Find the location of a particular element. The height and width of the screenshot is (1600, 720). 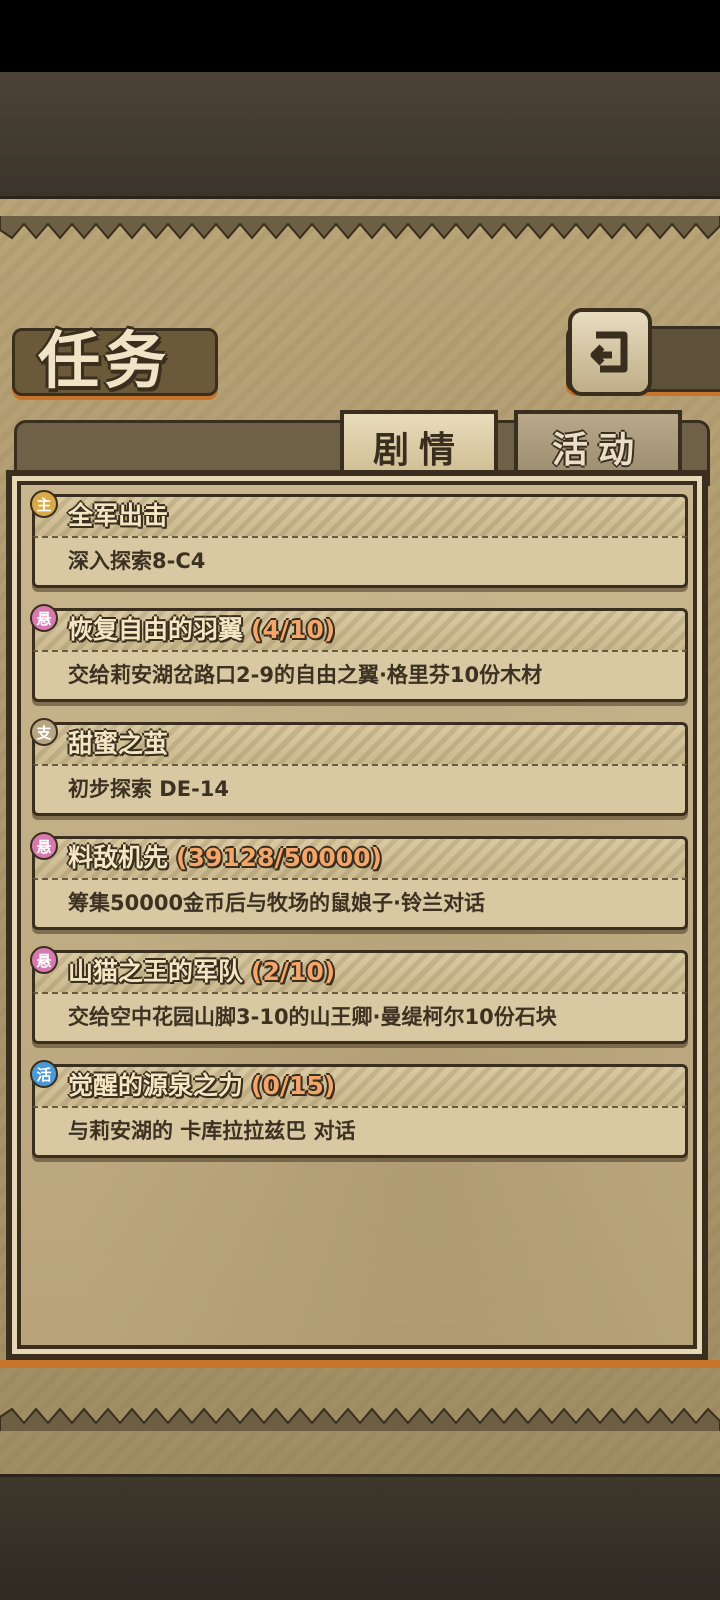

quest-progress: (2/10) is located at coordinates (293, 971).